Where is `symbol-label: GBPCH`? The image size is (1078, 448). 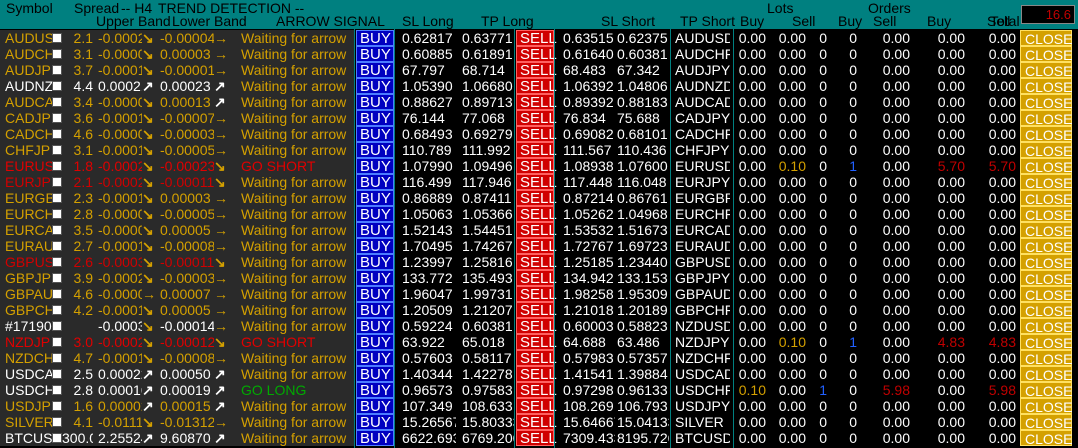
symbol-label: GBPCH is located at coordinates (29, 310).